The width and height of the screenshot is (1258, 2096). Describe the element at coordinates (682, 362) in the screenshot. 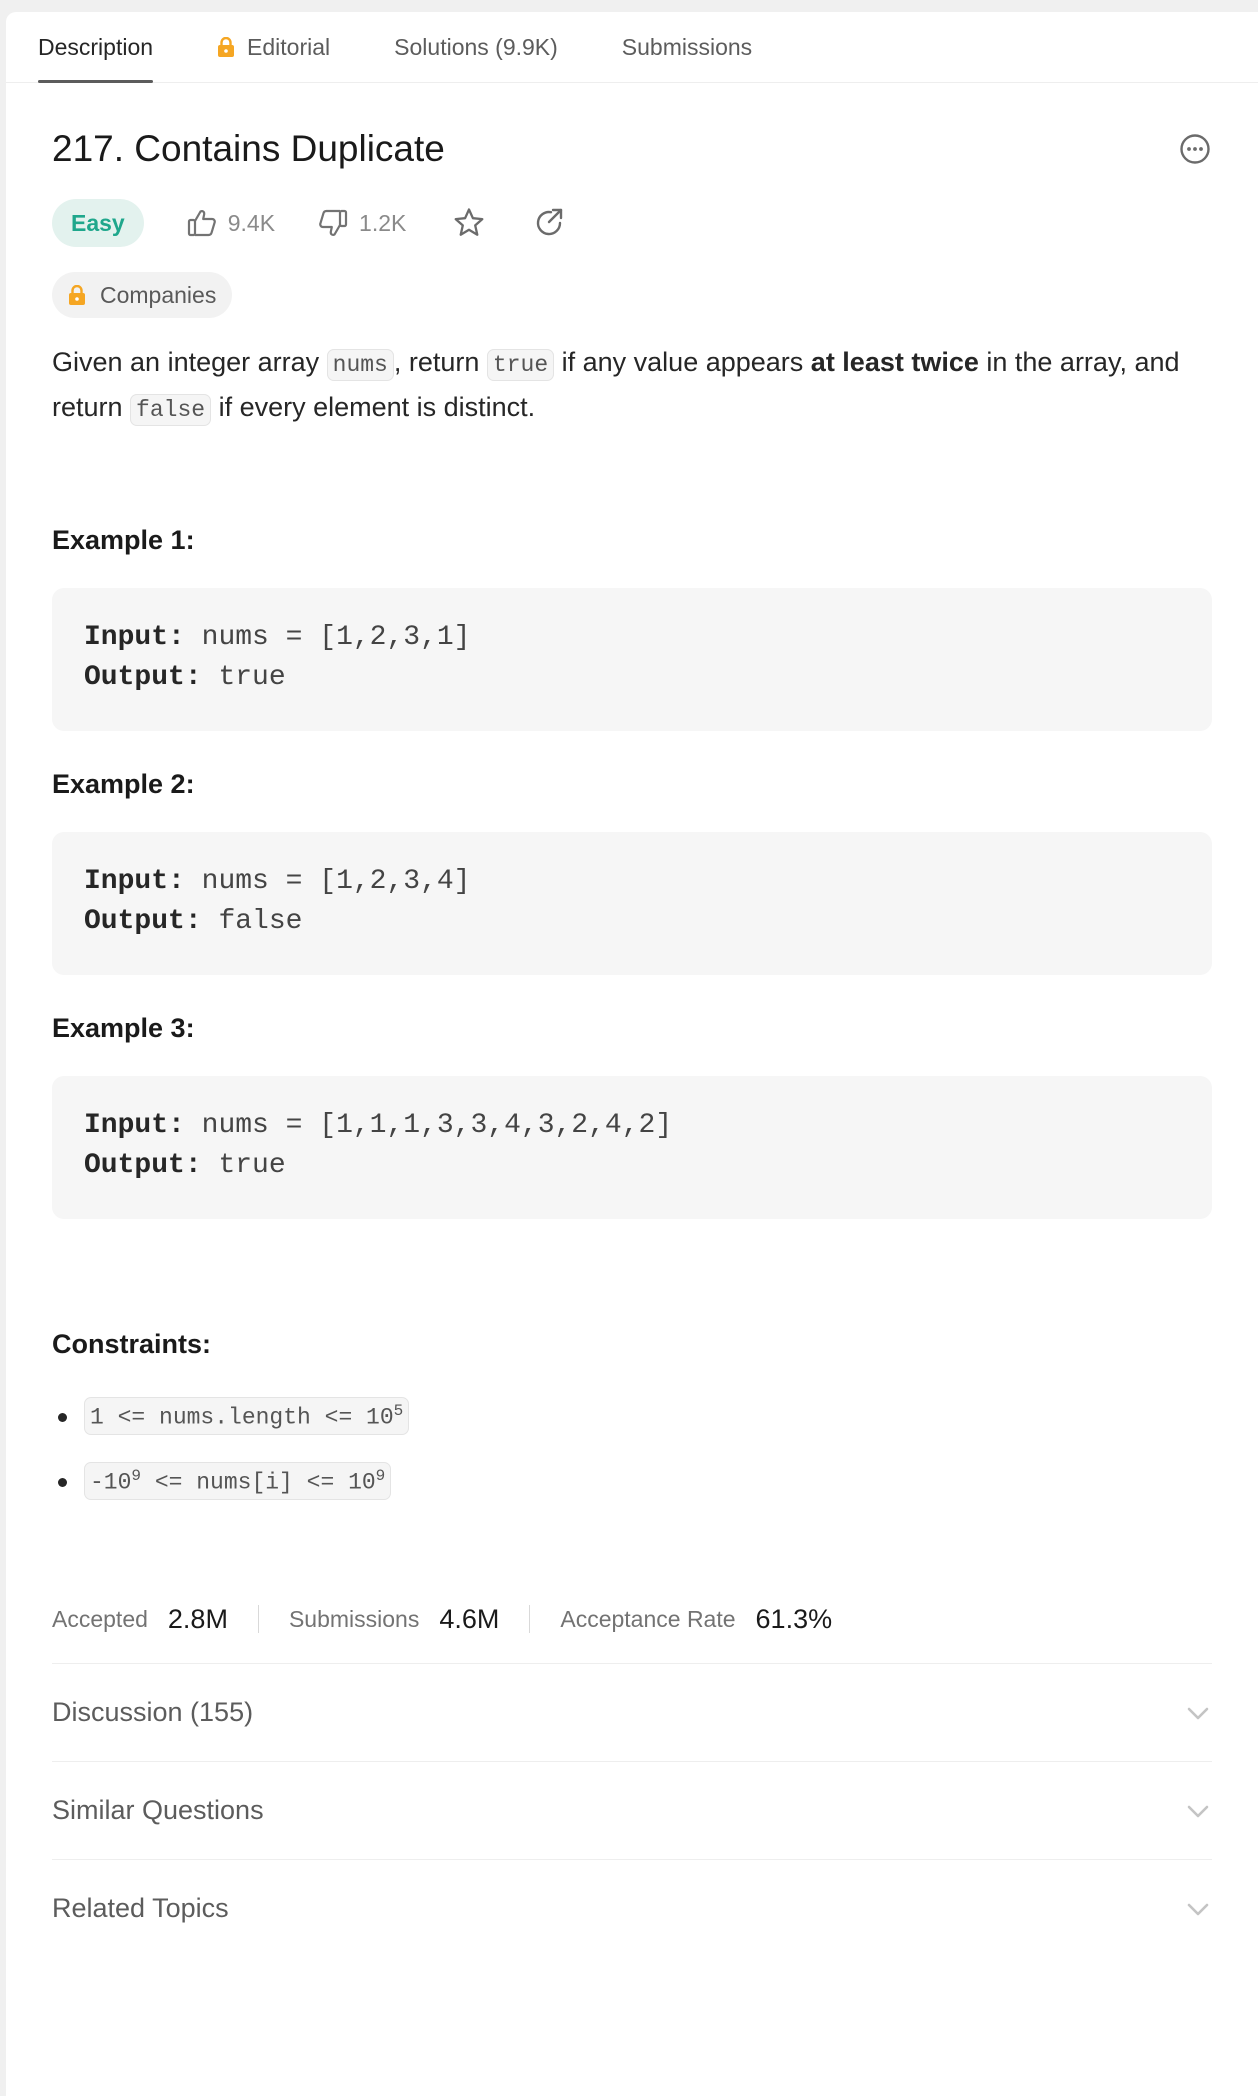

I see `desc-text: if any value appears` at that location.